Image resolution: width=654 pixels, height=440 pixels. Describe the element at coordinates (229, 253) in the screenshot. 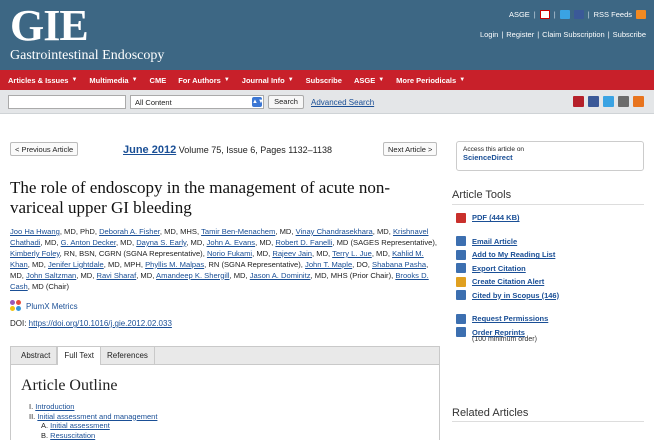

I see `author-link: Norio Fukami` at that location.